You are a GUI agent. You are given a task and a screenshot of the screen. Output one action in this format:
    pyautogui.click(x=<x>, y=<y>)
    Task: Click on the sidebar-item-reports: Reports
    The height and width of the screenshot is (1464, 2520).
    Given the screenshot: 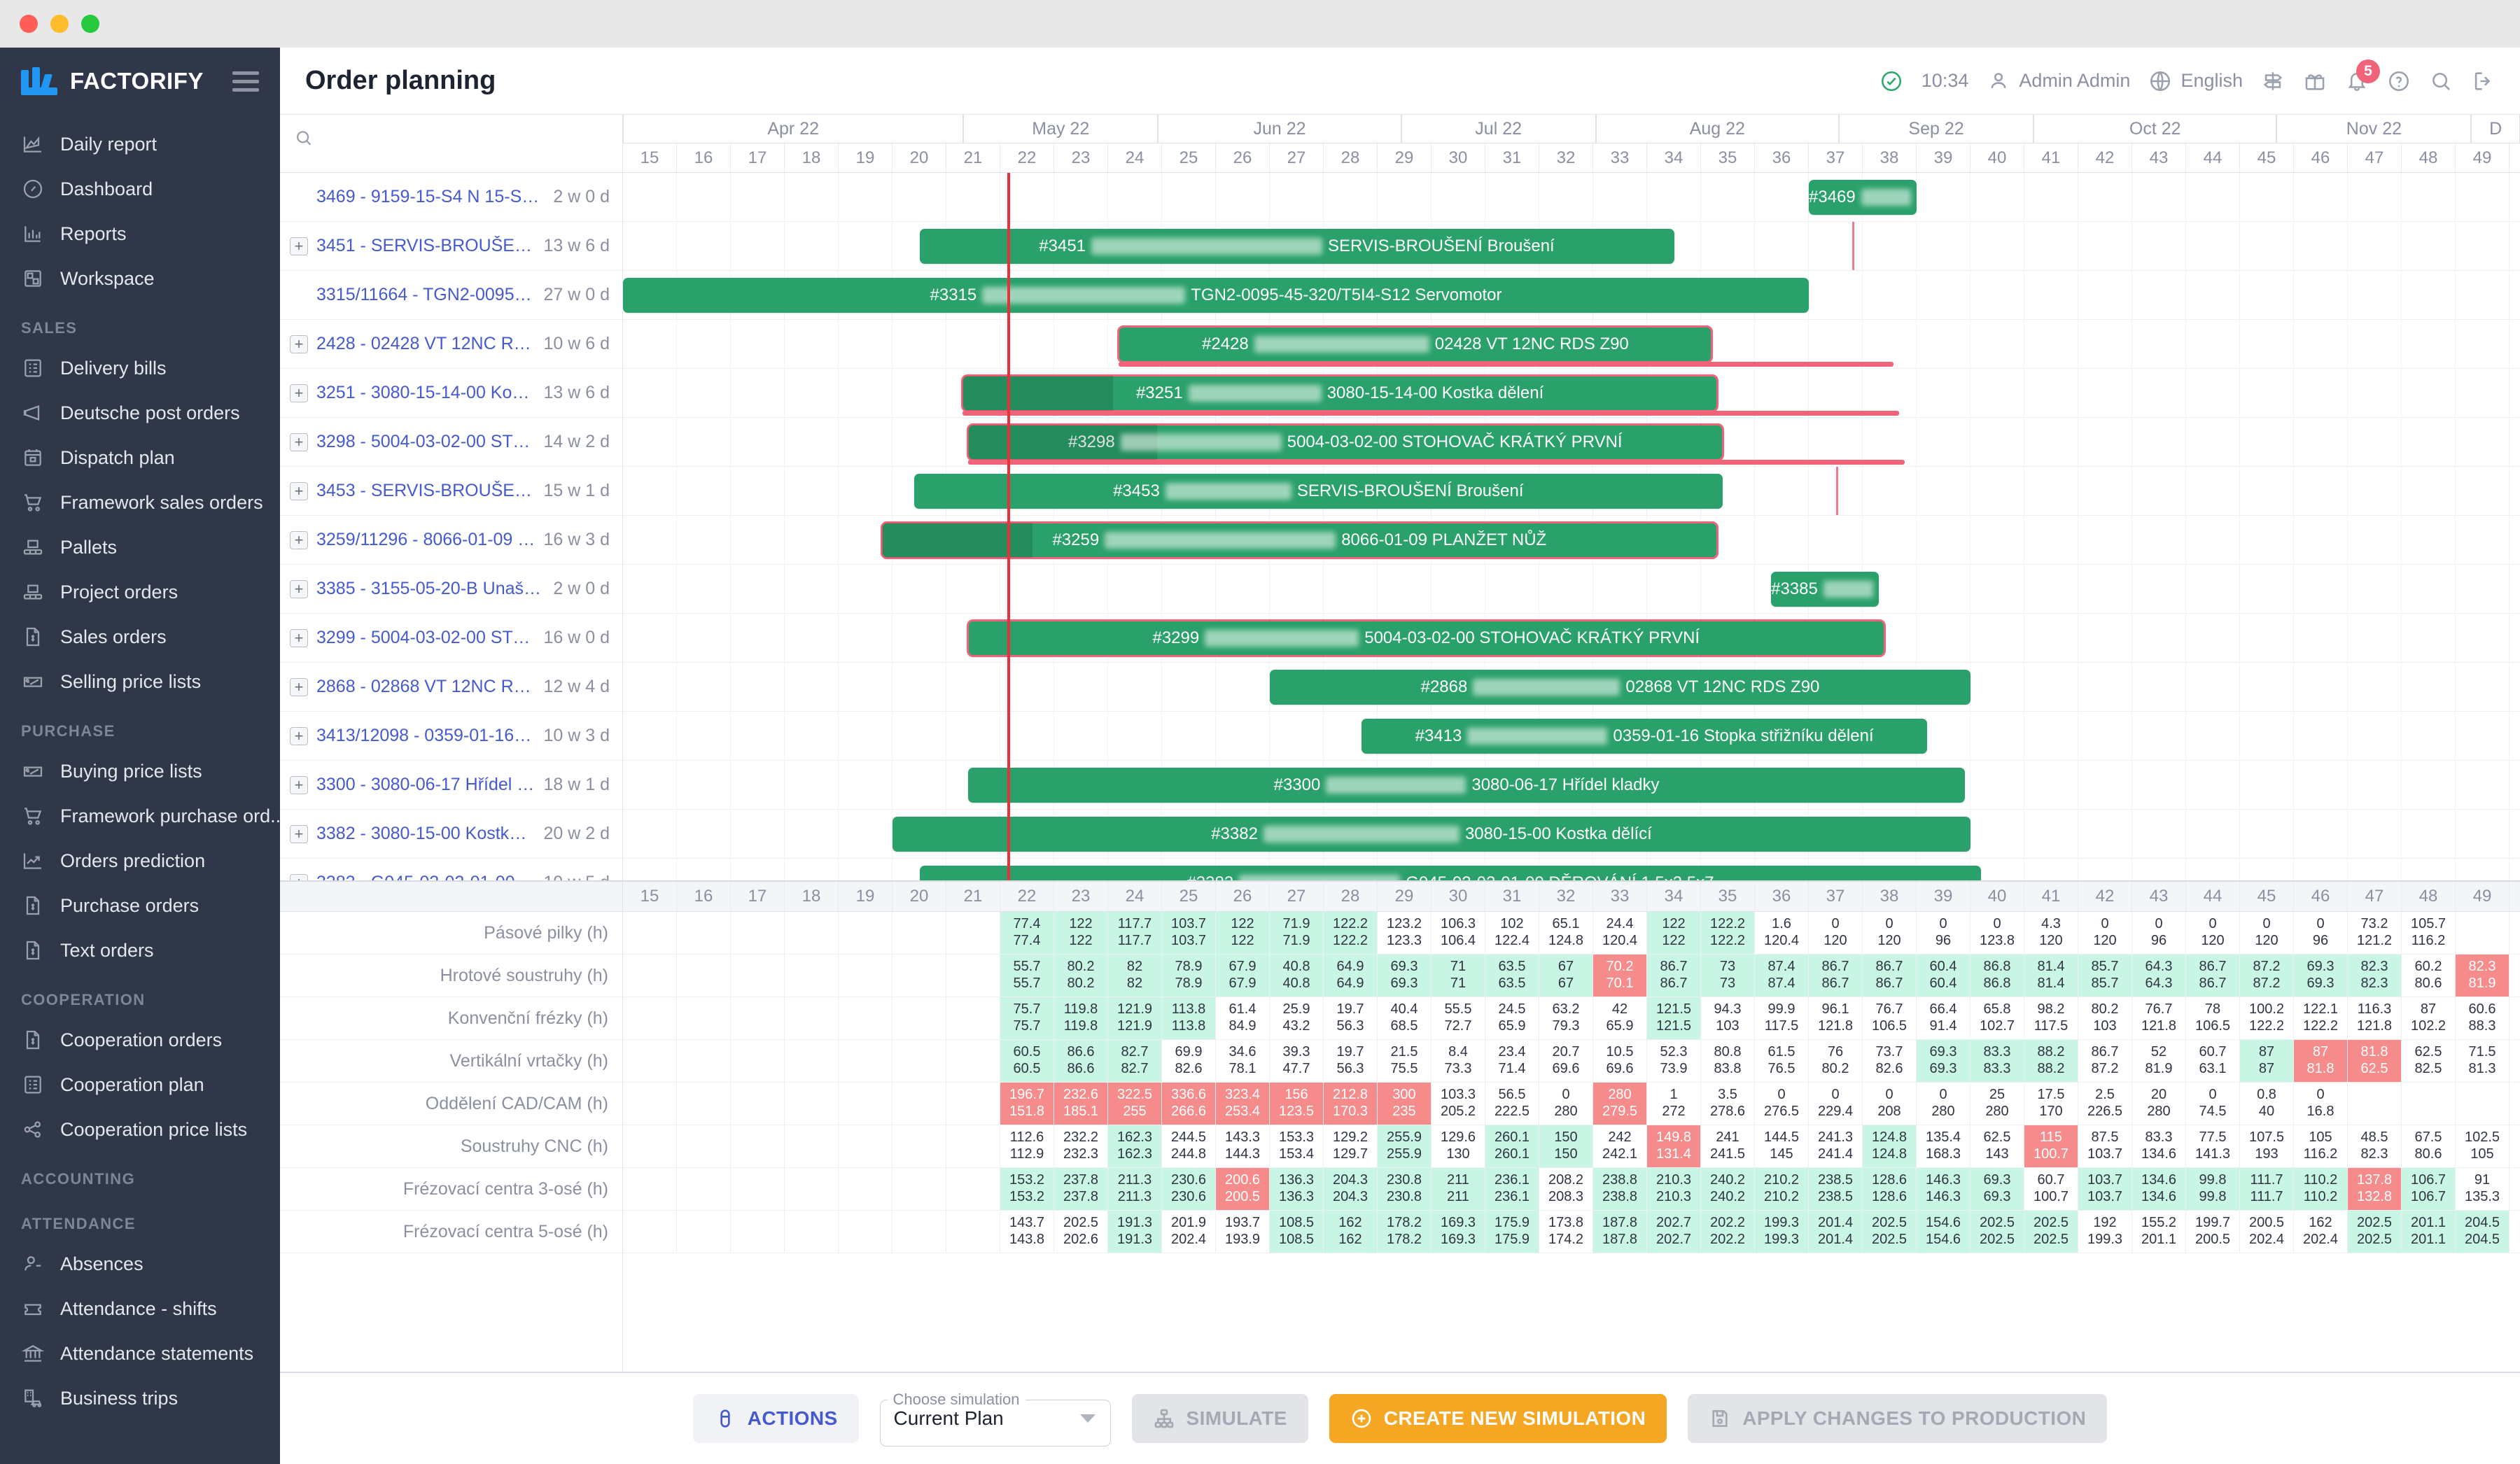 What is the action you would take?
    pyautogui.click(x=140, y=233)
    